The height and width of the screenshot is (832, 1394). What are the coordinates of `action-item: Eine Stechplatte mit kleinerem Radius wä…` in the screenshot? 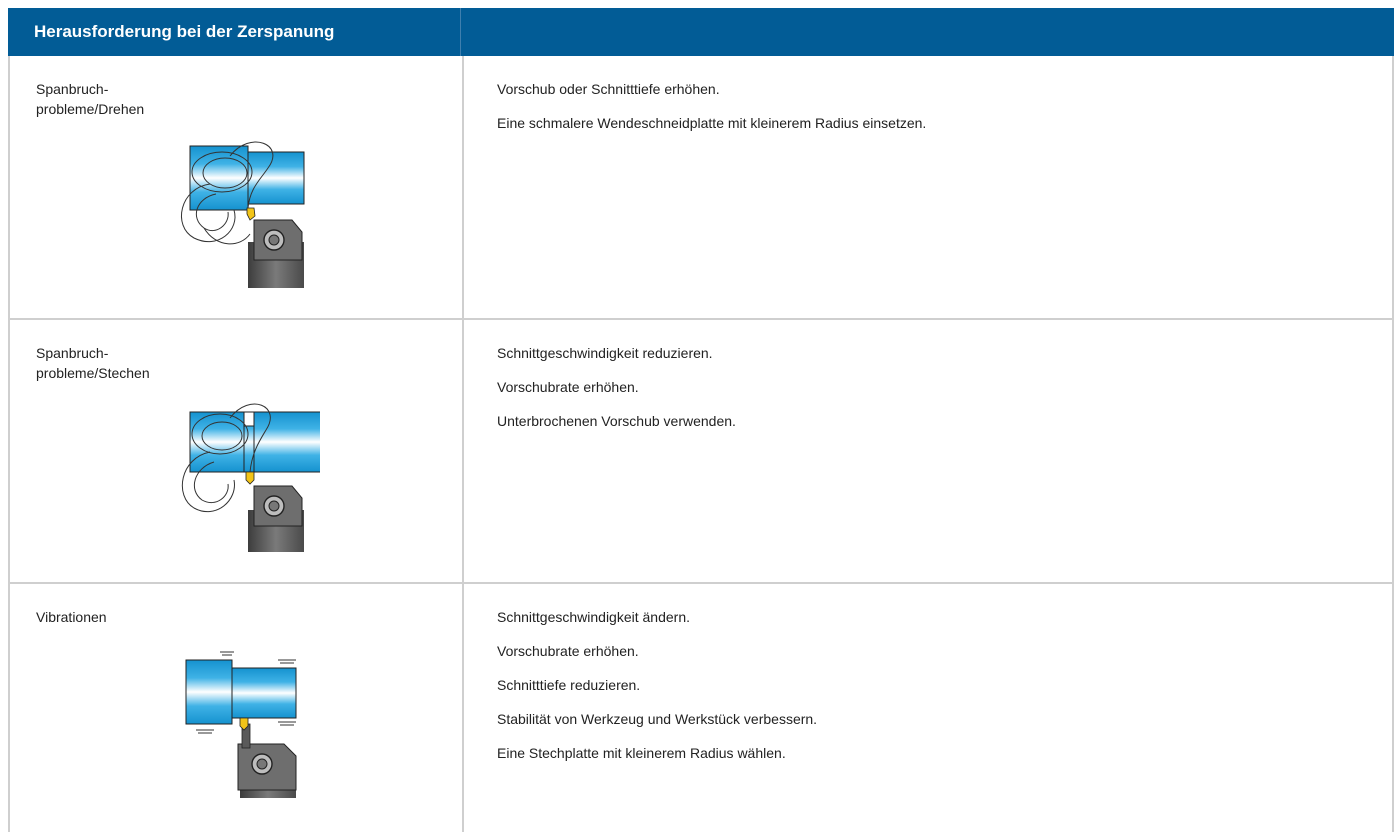 It's located at (641, 753).